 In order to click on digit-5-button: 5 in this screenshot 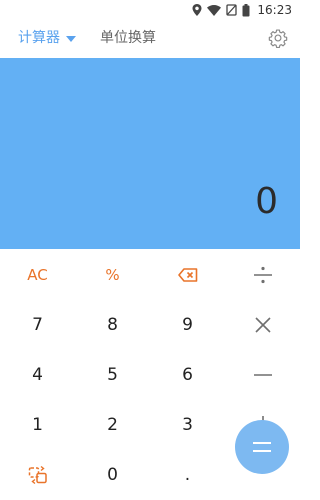, I will do `click(112, 375)`.